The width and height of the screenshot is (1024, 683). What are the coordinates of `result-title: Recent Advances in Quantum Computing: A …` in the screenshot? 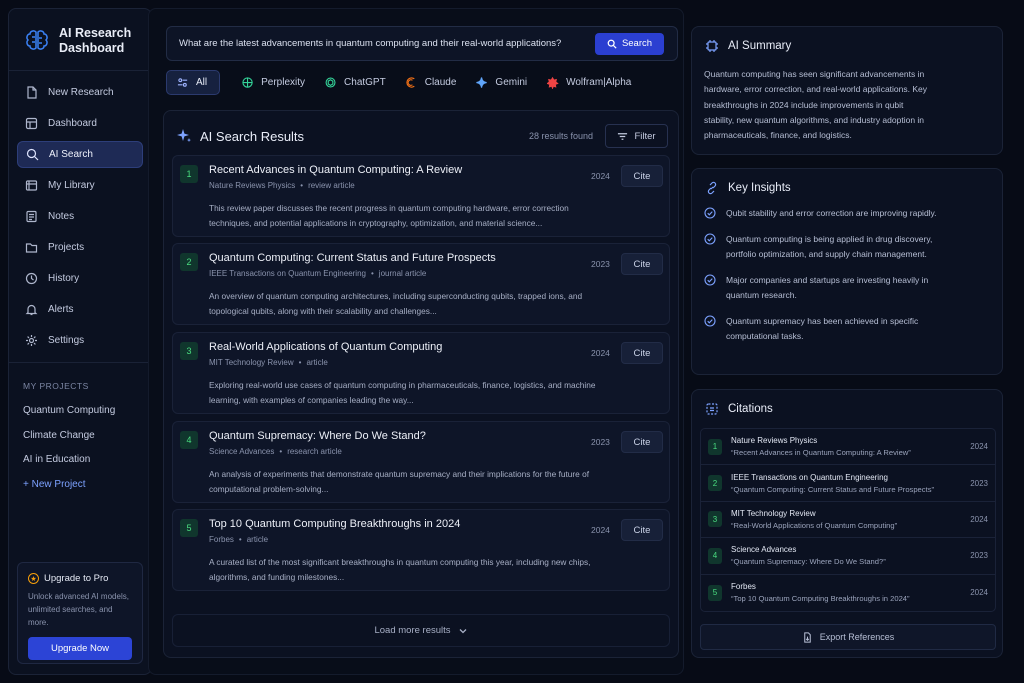 It's located at (335, 170).